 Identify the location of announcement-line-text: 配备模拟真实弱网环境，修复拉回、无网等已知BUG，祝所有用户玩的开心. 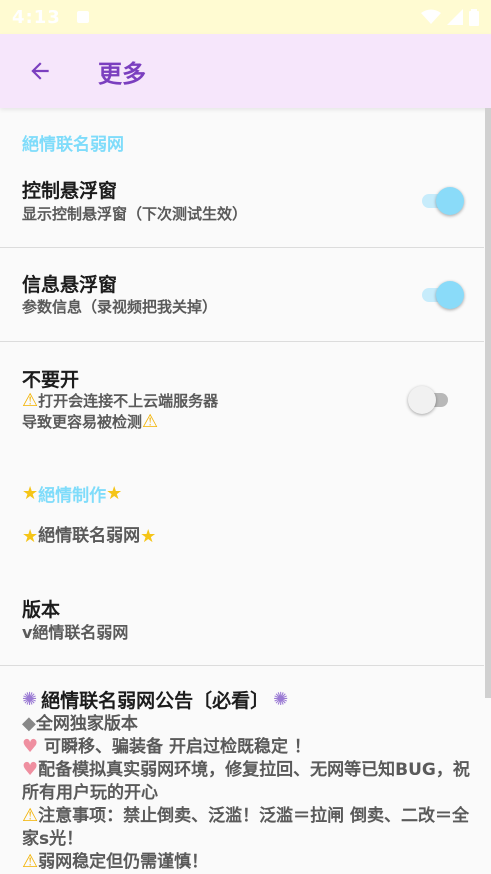
(246, 781).